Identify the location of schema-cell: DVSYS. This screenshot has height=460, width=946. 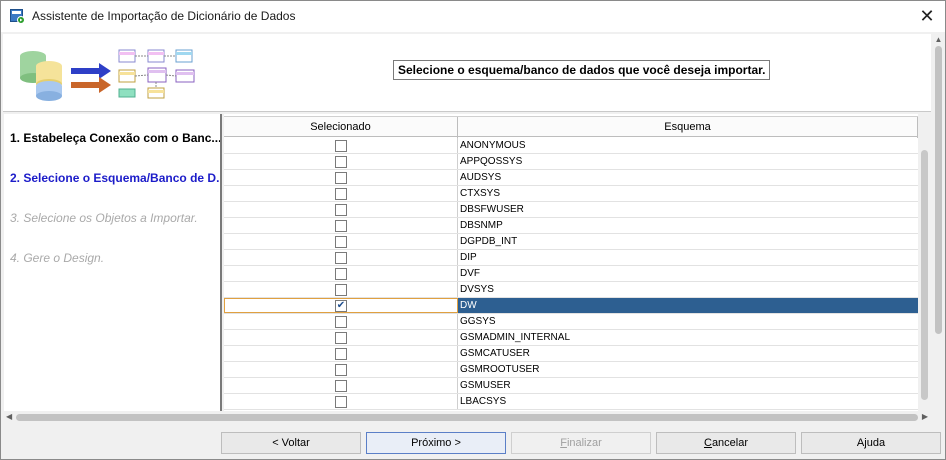
(477, 289).